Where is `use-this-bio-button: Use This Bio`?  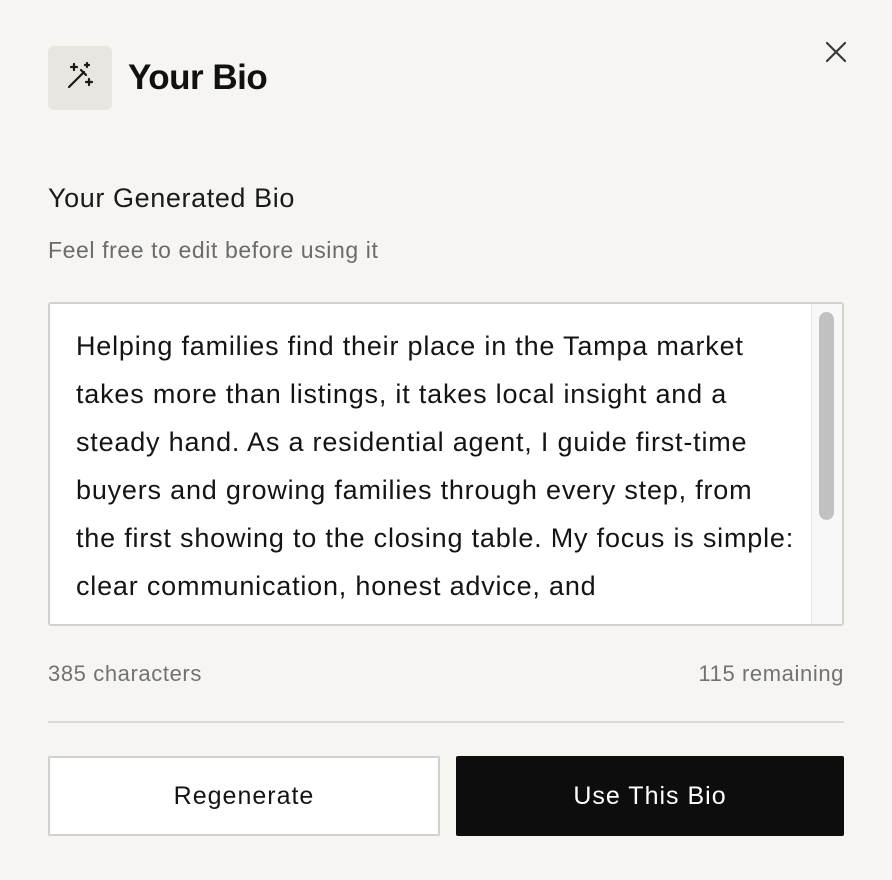
use-this-bio-button: Use This Bio is located at coordinates (650, 796).